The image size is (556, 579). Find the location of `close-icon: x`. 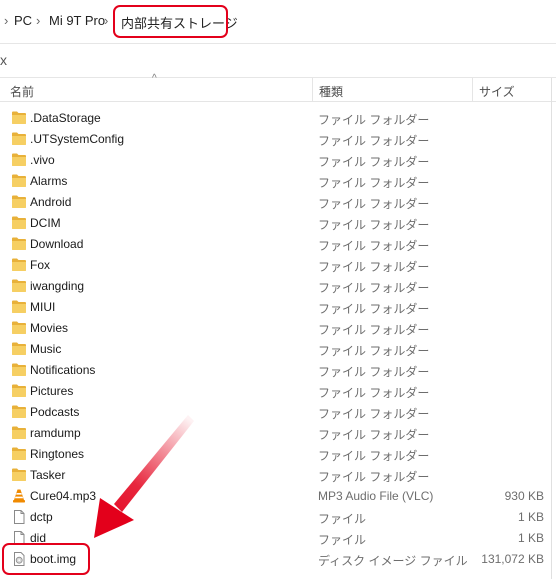

close-icon: x is located at coordinates (6, 60).